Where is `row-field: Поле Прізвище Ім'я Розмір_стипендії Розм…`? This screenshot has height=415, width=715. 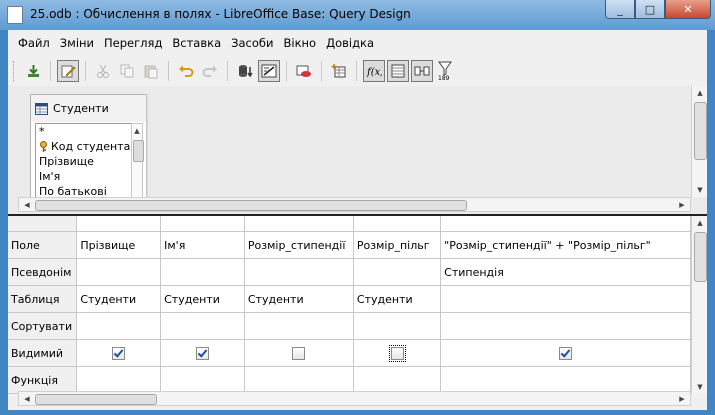 row-field: Поле Прізвище Ім'я Розмір_стипендії Розм… is located at coordinates (349, 245).